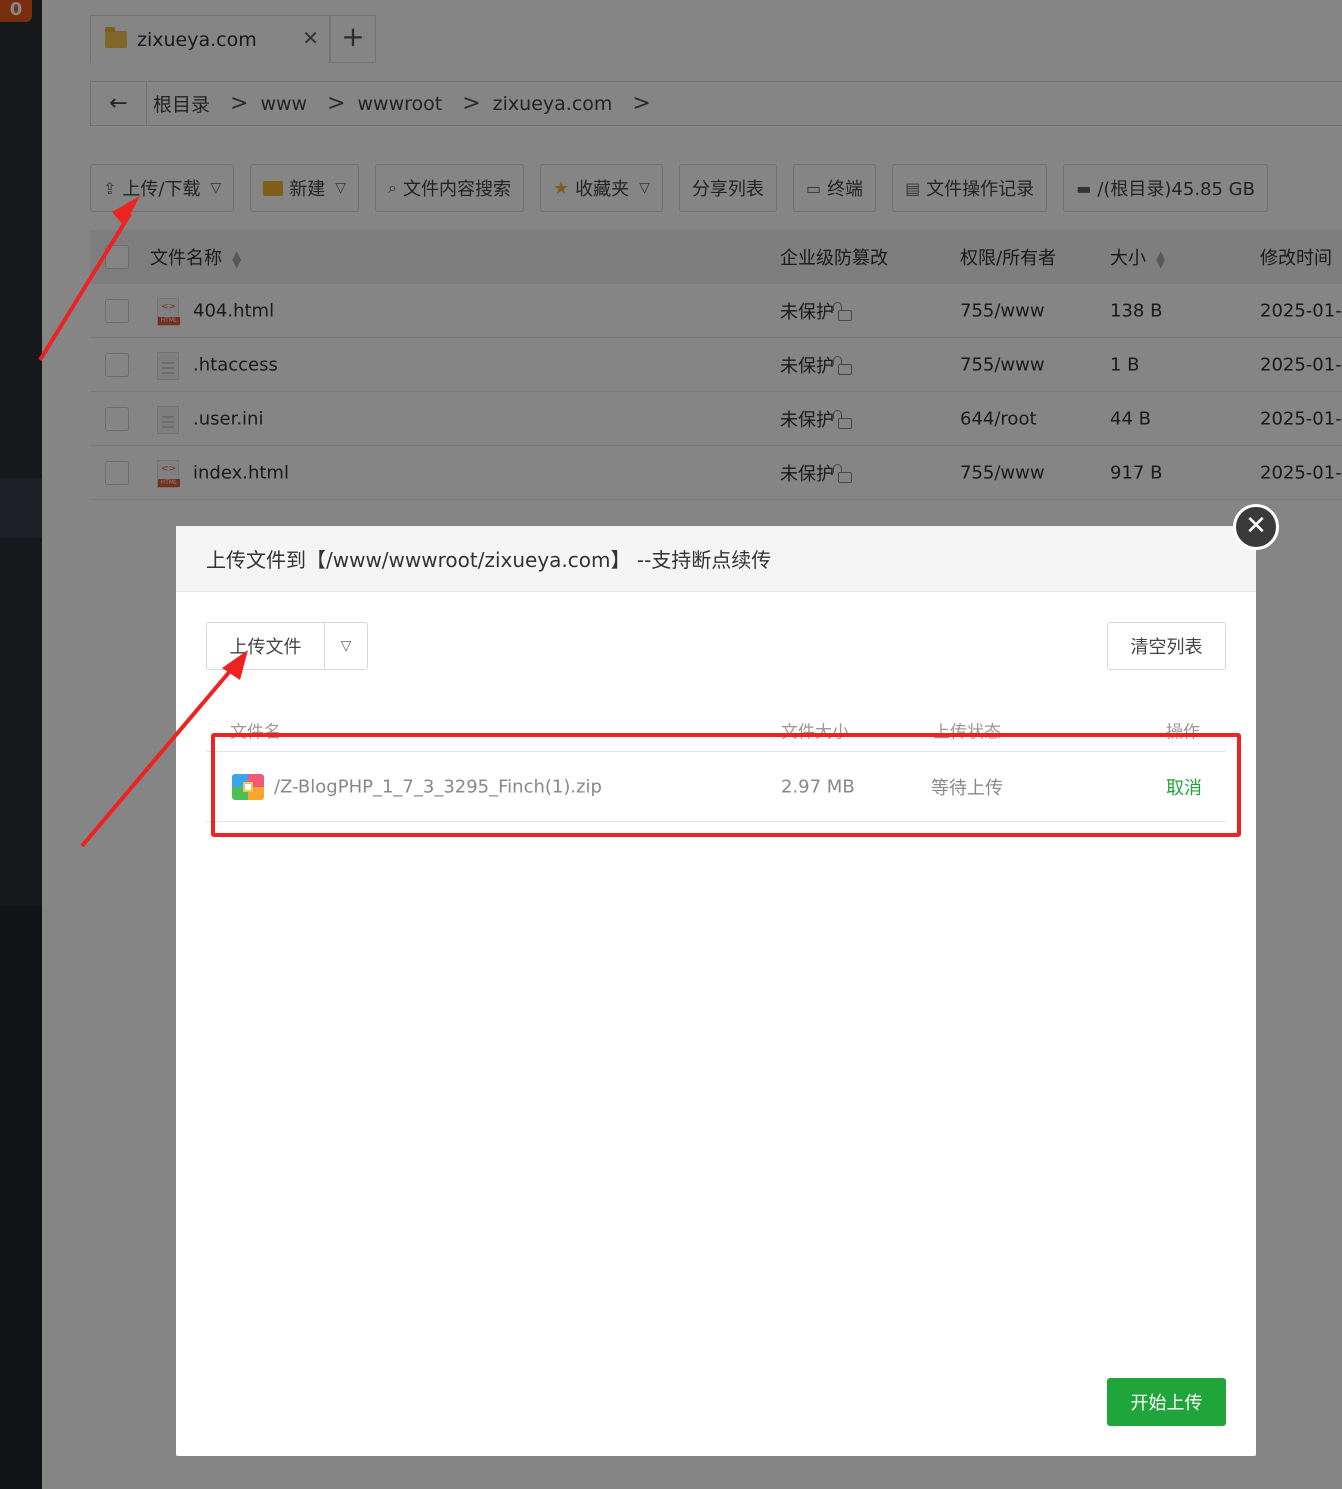 The height and width of the screenshot is (1489, 1342). I want to click on upload-file-split-button: 上传文件 ▽, so click(287, 646).